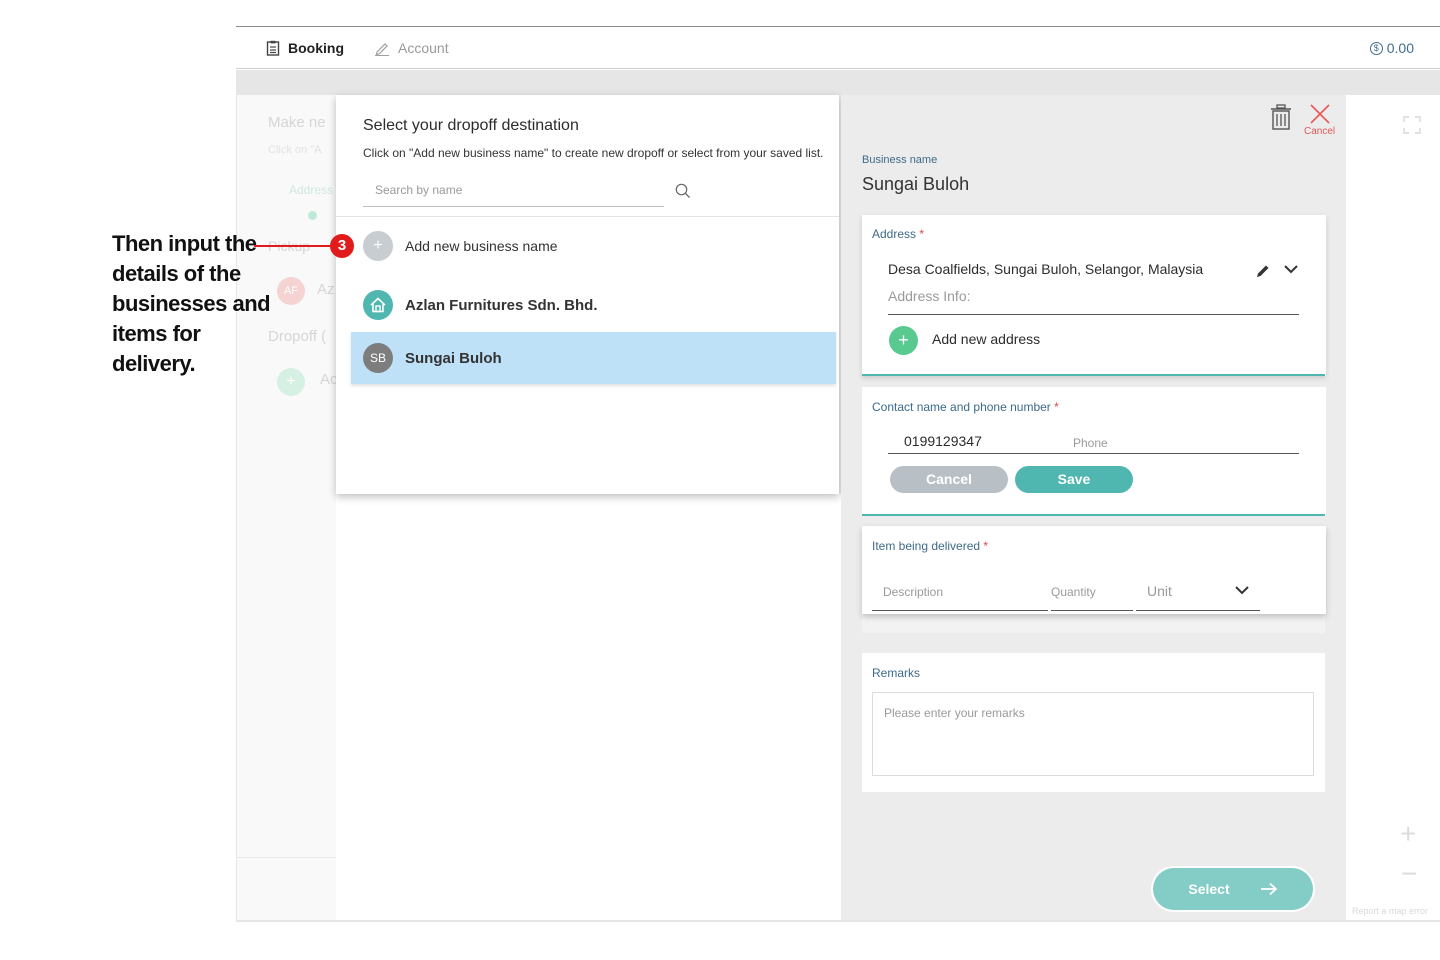  What do you see at coordinates (312, 215) in the screenshot?
I see `bg-step-dot` at bounding box center [312, 215].